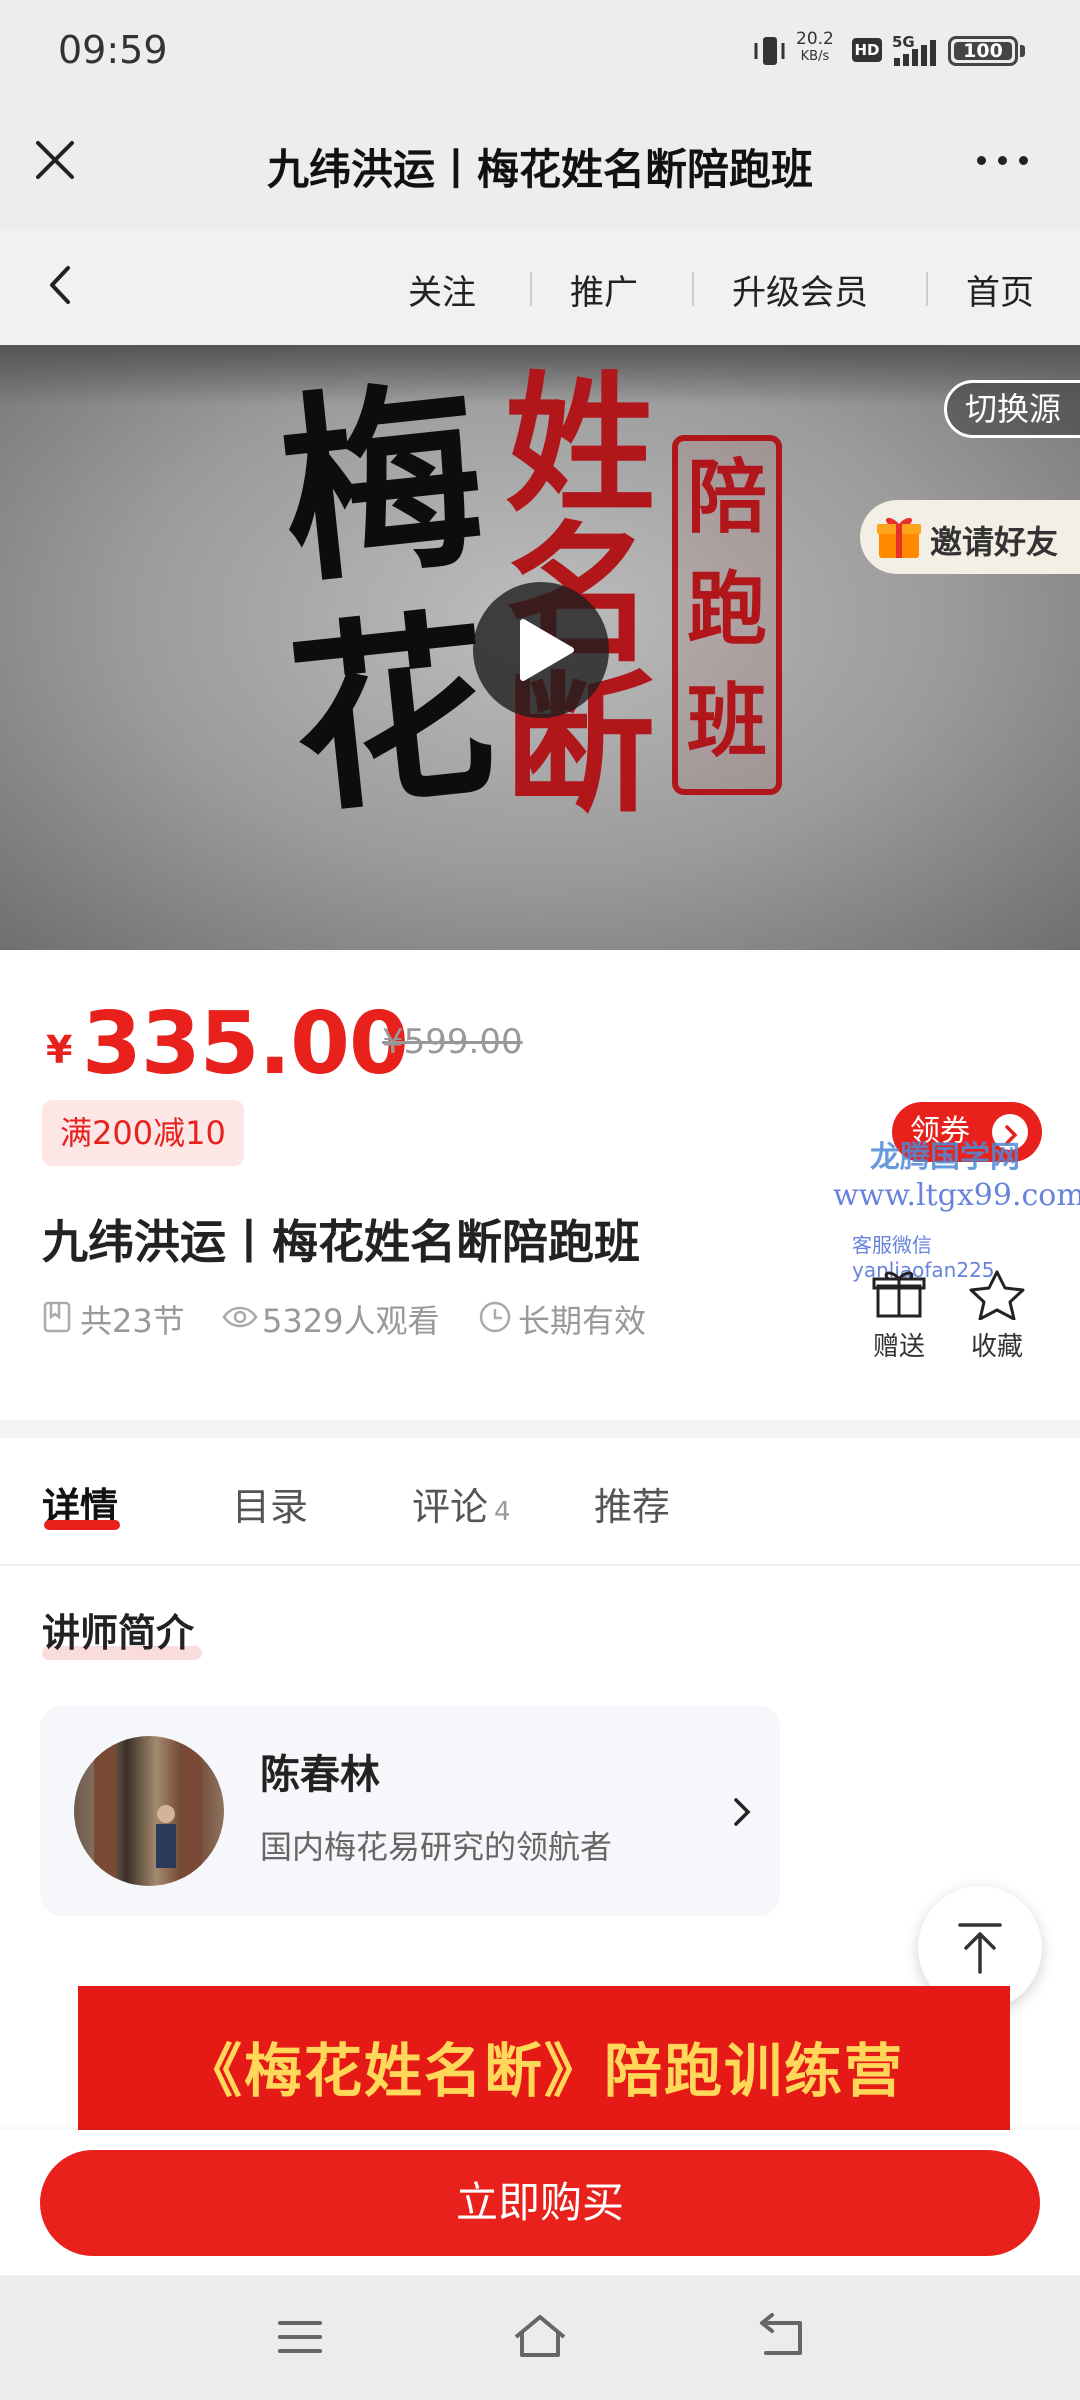  Describe the element at coordinates (57, 1317) in the screenshot. I see `lessons-icon` at that location.